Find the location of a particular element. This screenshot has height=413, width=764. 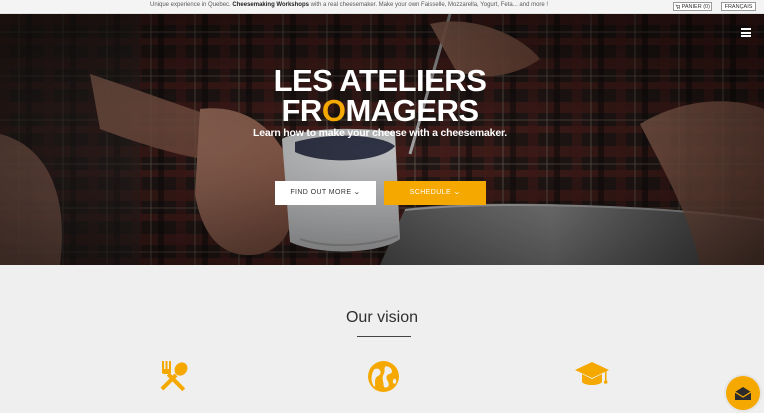

vision-heading: Our vision is located at coordinates (382, 317).